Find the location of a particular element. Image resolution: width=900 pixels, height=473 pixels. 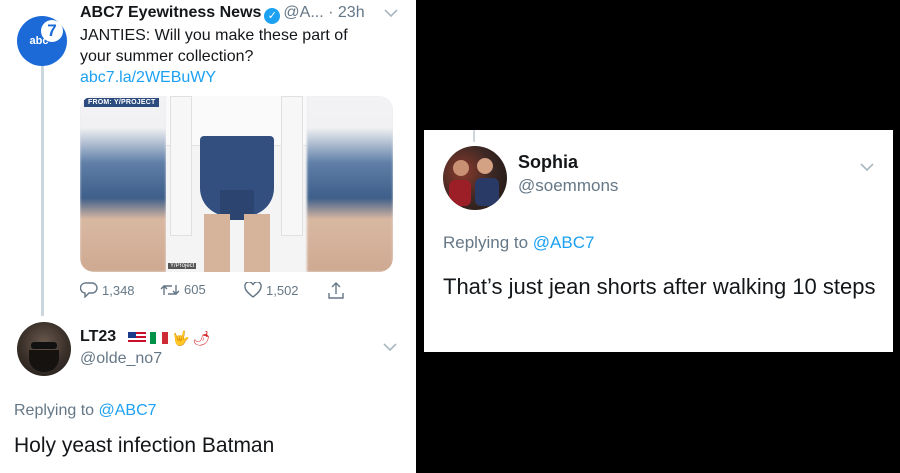

media-center-photo is located at coordinates (236, 184).